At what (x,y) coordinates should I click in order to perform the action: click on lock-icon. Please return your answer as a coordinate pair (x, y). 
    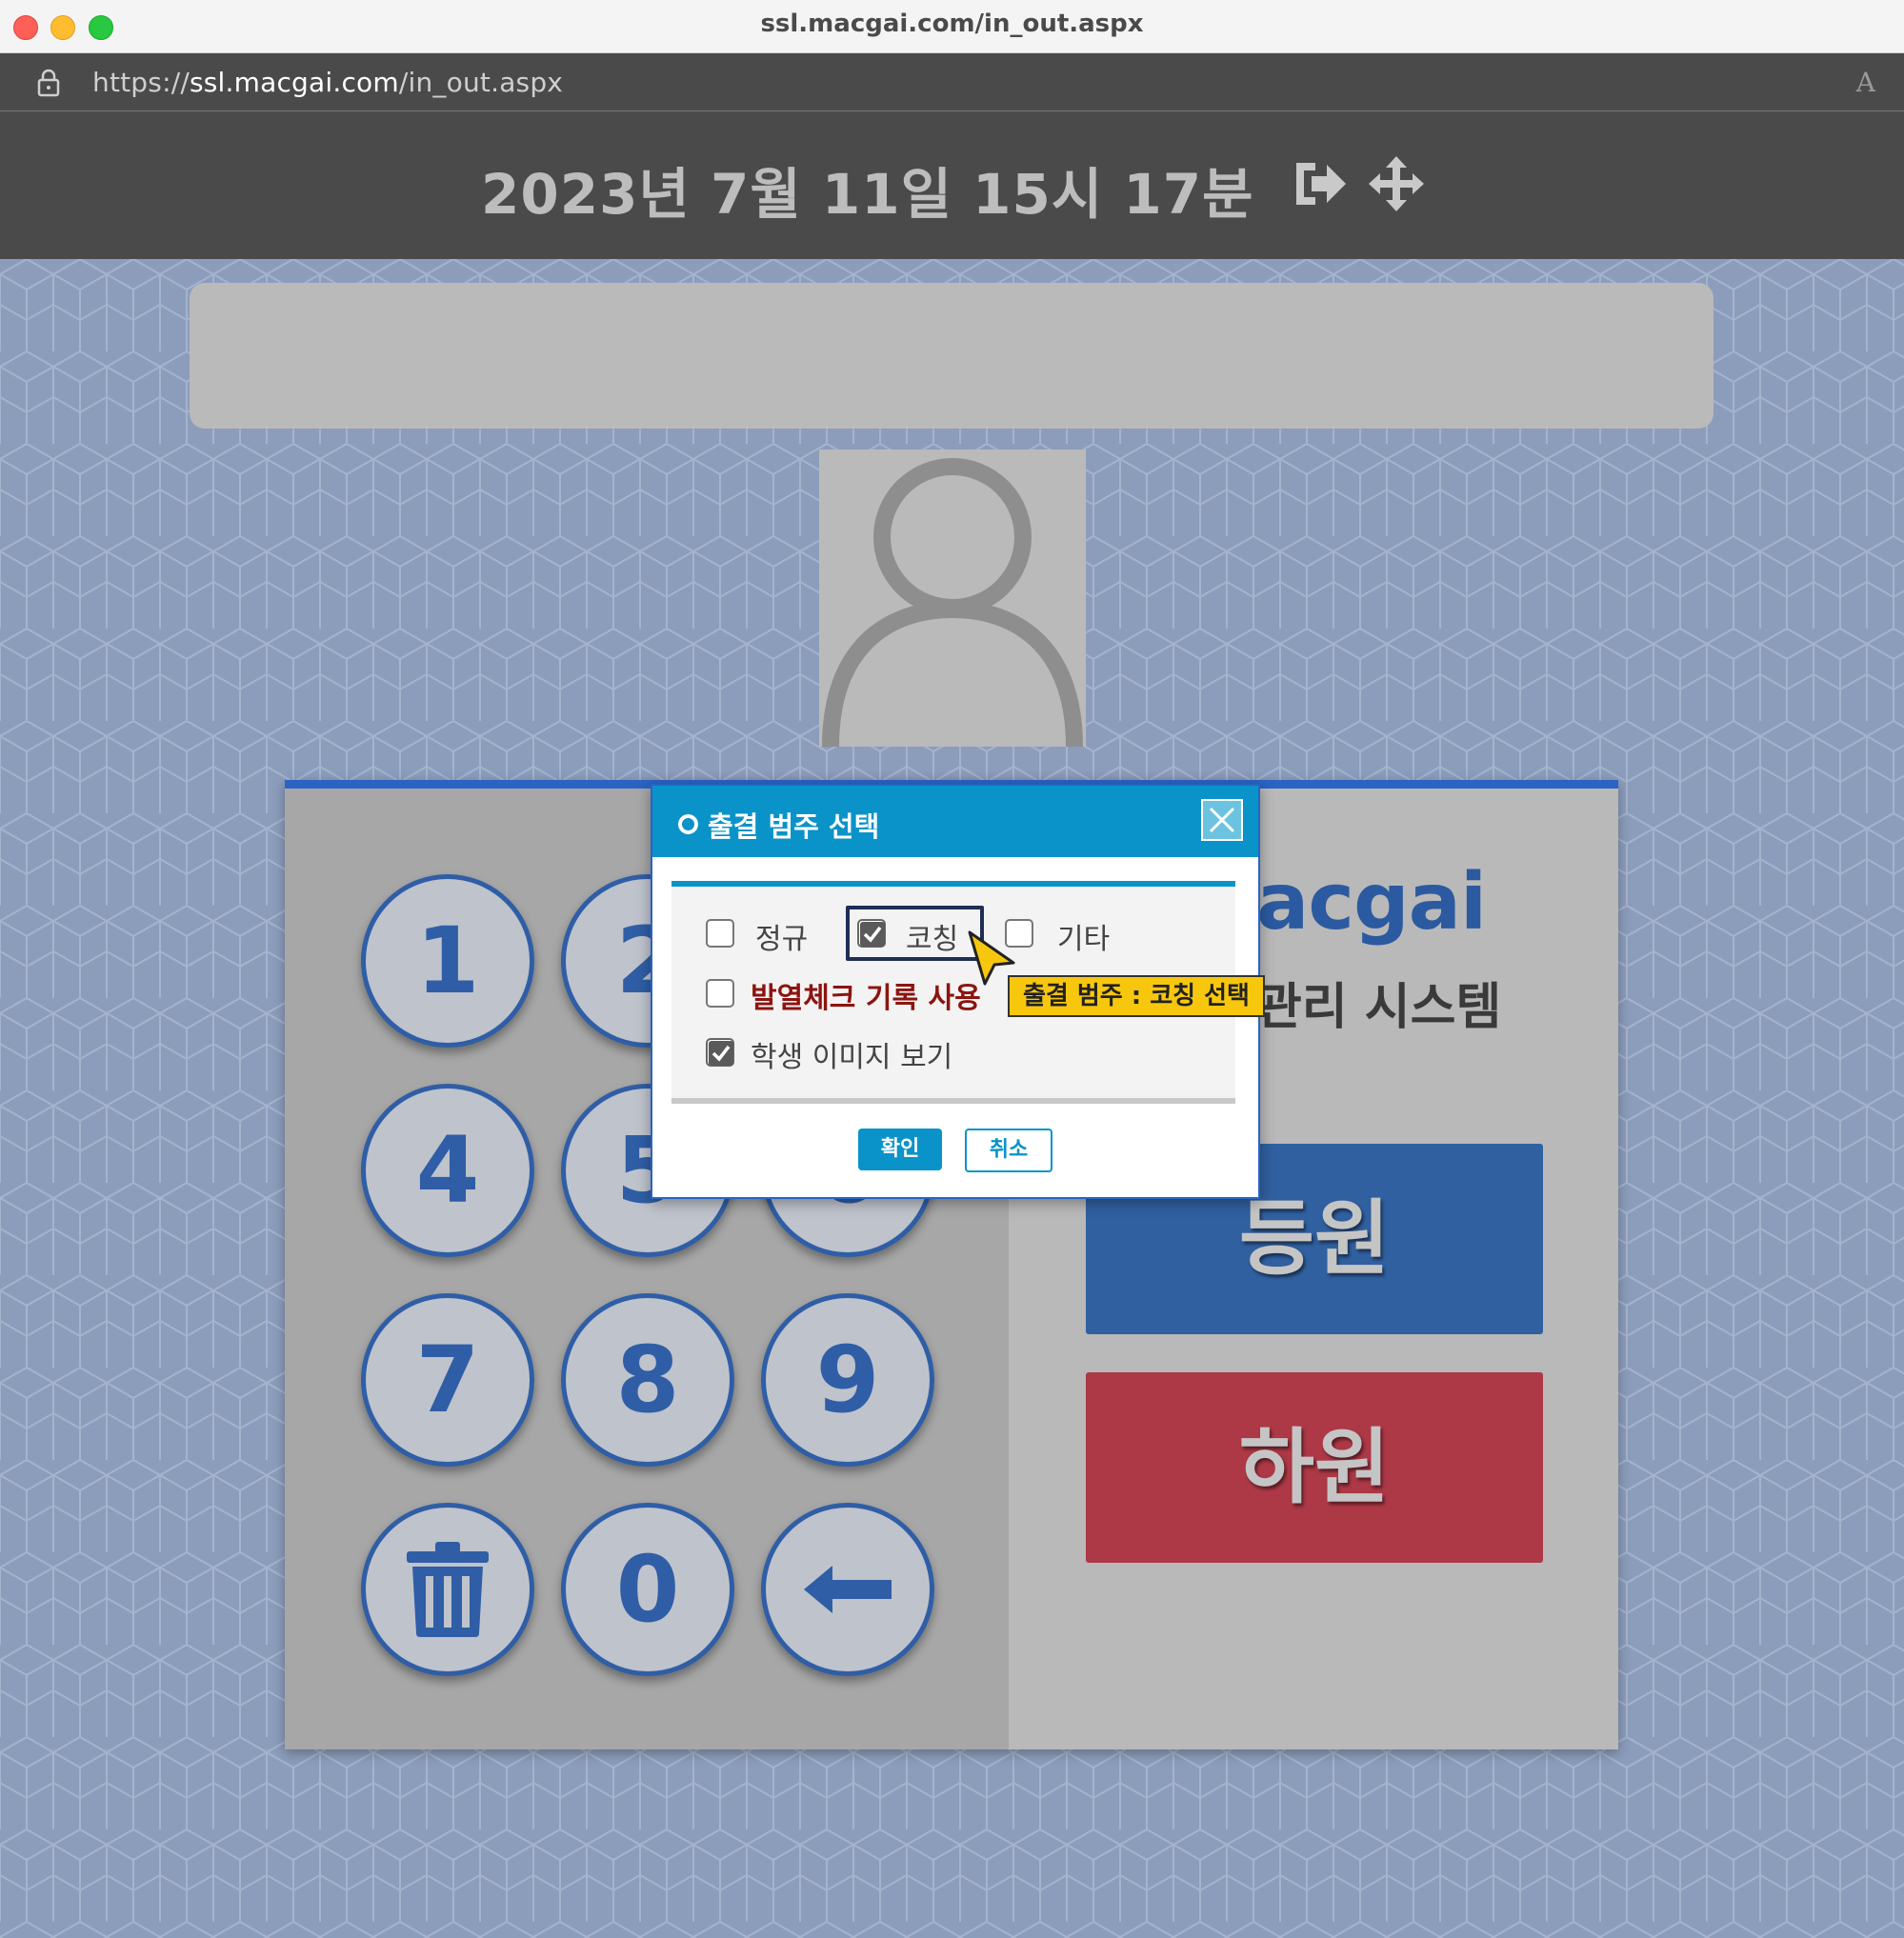
    Looking at the image, I should click on (49, 83).